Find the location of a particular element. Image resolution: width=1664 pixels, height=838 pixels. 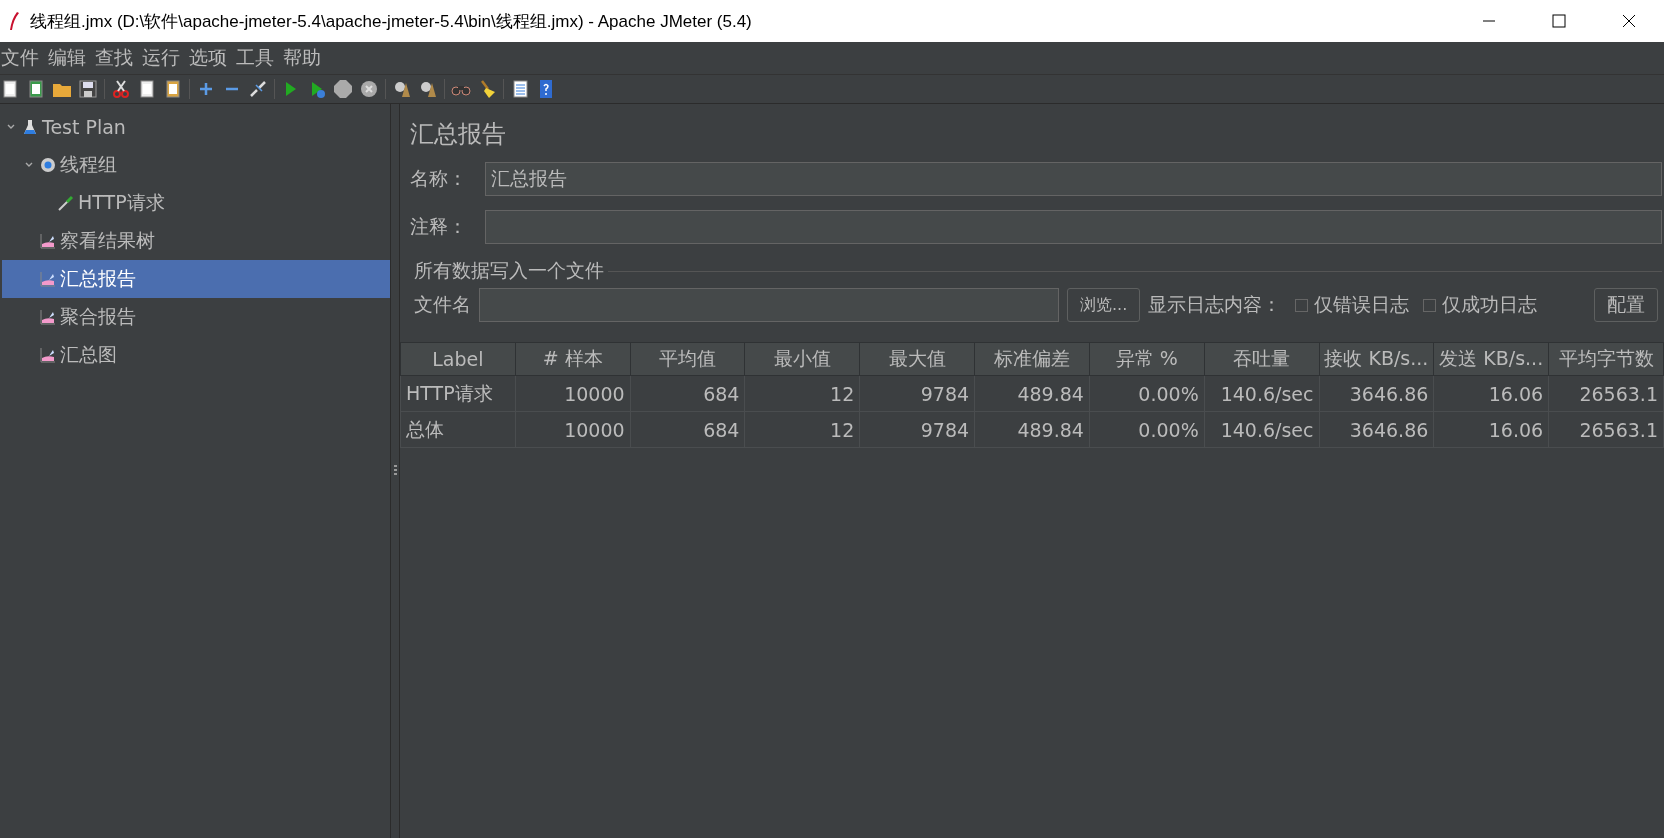

tree-item-label: 汇总报告 is located at coordinates (98, 278).